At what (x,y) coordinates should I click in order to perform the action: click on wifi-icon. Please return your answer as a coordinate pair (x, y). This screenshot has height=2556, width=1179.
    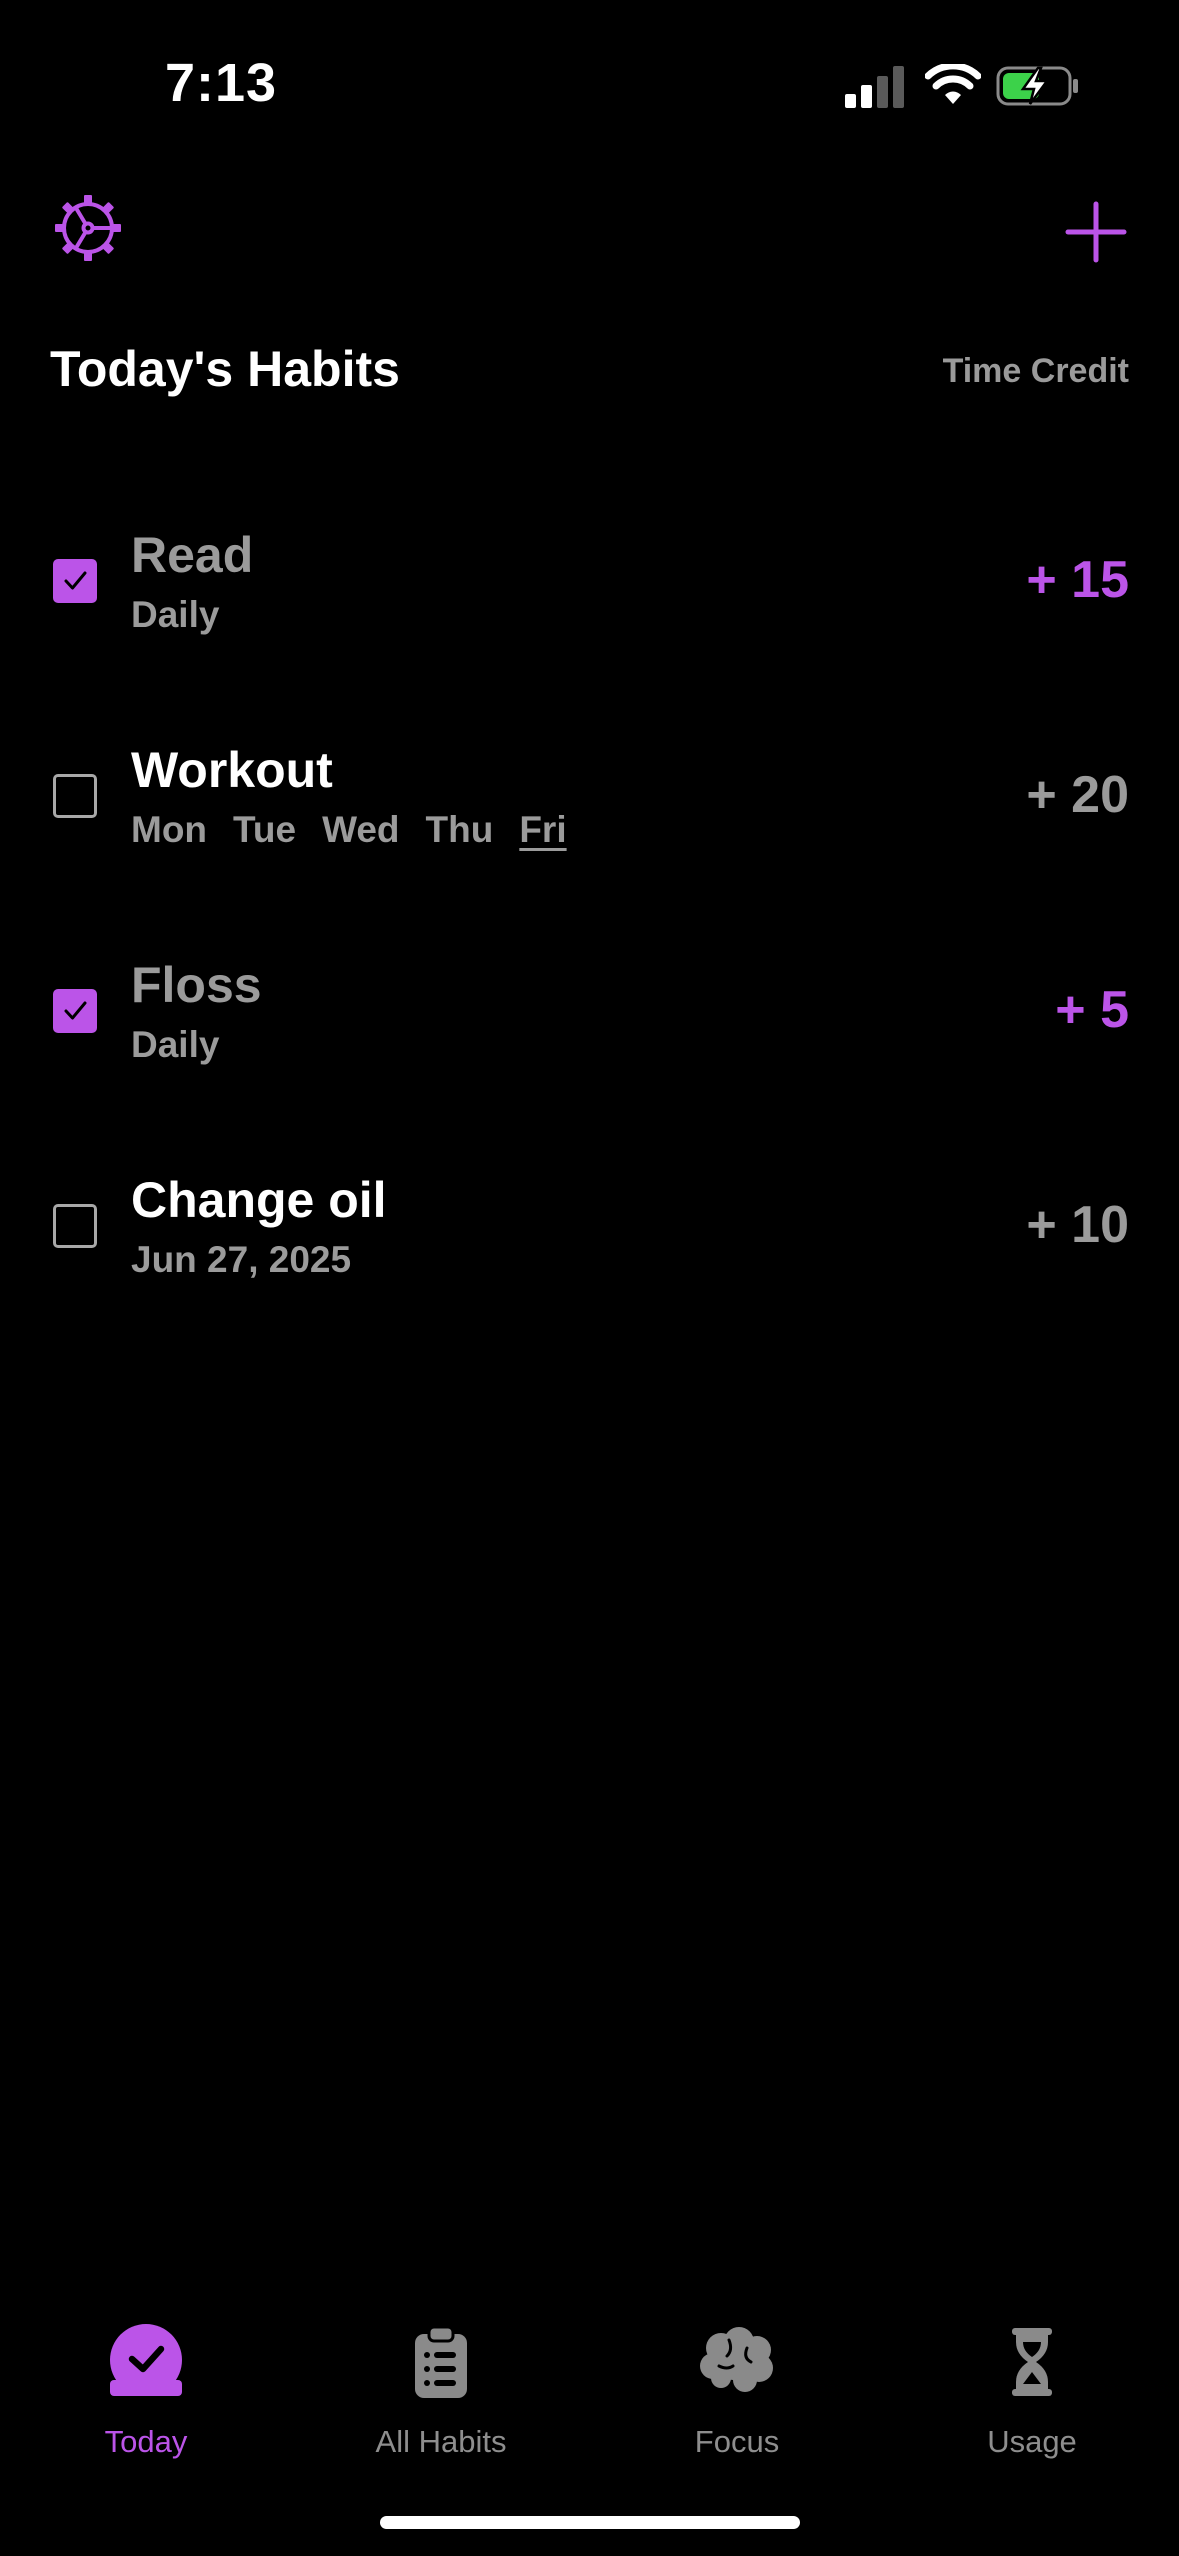
    Looking at the image, I should click on (953, 84).